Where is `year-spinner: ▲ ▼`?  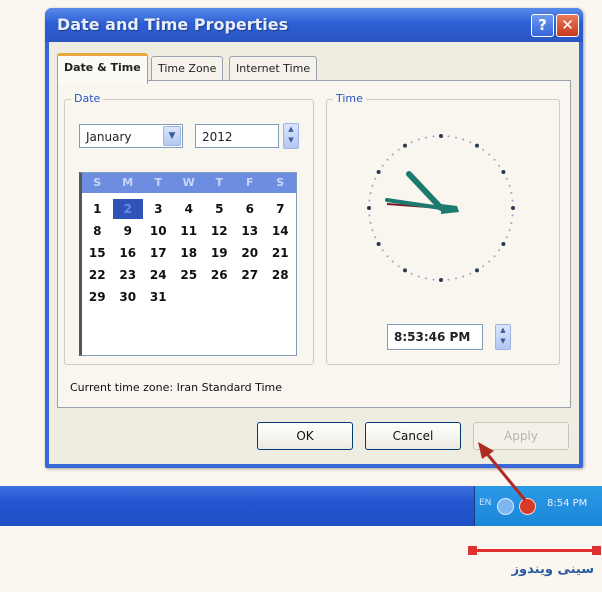 year-spinner: ▲ ▼ is located at coordinates (291, 136).